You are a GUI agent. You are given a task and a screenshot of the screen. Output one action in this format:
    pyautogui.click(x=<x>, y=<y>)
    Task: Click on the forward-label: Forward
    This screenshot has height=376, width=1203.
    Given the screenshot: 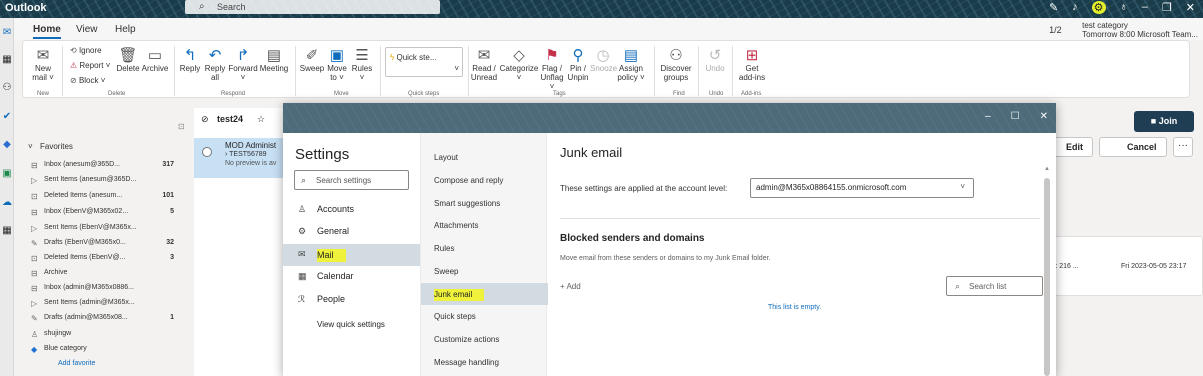 What is the action you would take?
    pyautogui.click(x=243, y=68)
    